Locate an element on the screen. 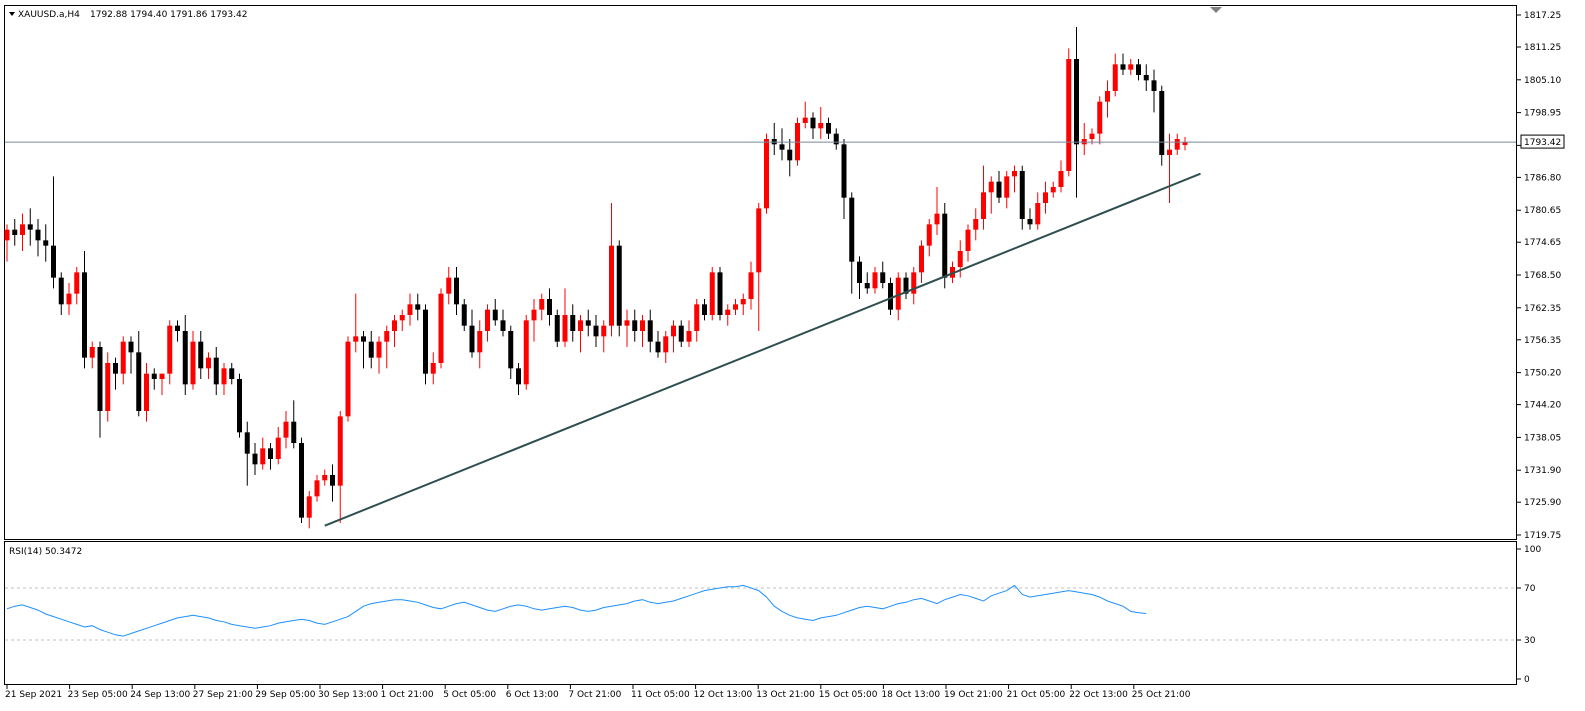  price-tick-label: 1774.65 is located at coordinates (1542, 243).